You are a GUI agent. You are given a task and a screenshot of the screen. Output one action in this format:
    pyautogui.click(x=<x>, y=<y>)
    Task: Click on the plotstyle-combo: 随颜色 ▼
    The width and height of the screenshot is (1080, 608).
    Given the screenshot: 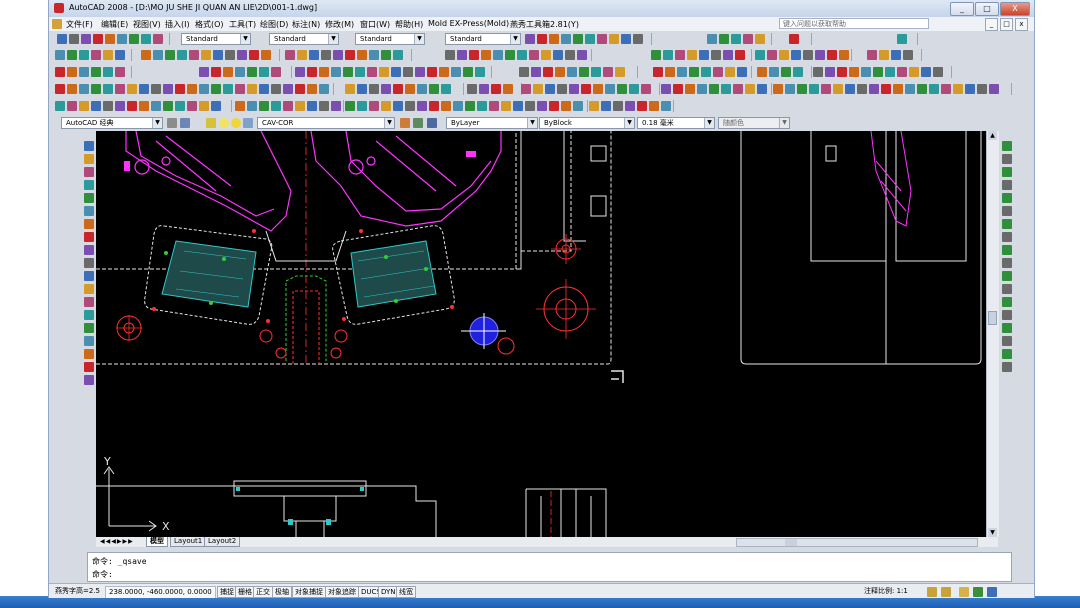 What is the action you would take?
    pyautogui.click(x=754, y=123)
    